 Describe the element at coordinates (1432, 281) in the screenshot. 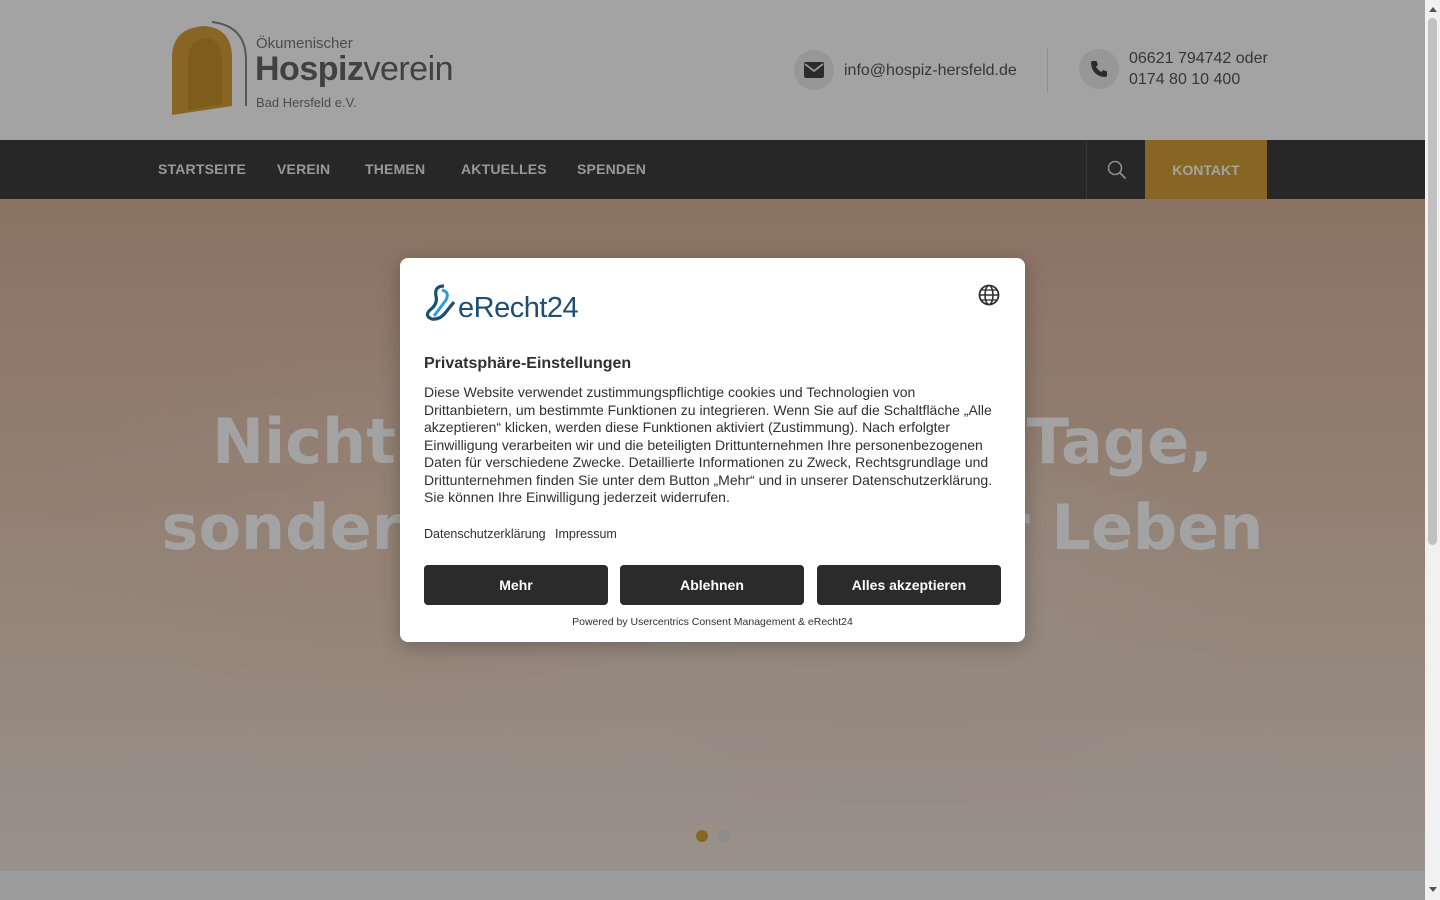

I see `scrollbar-thumb` at that location.